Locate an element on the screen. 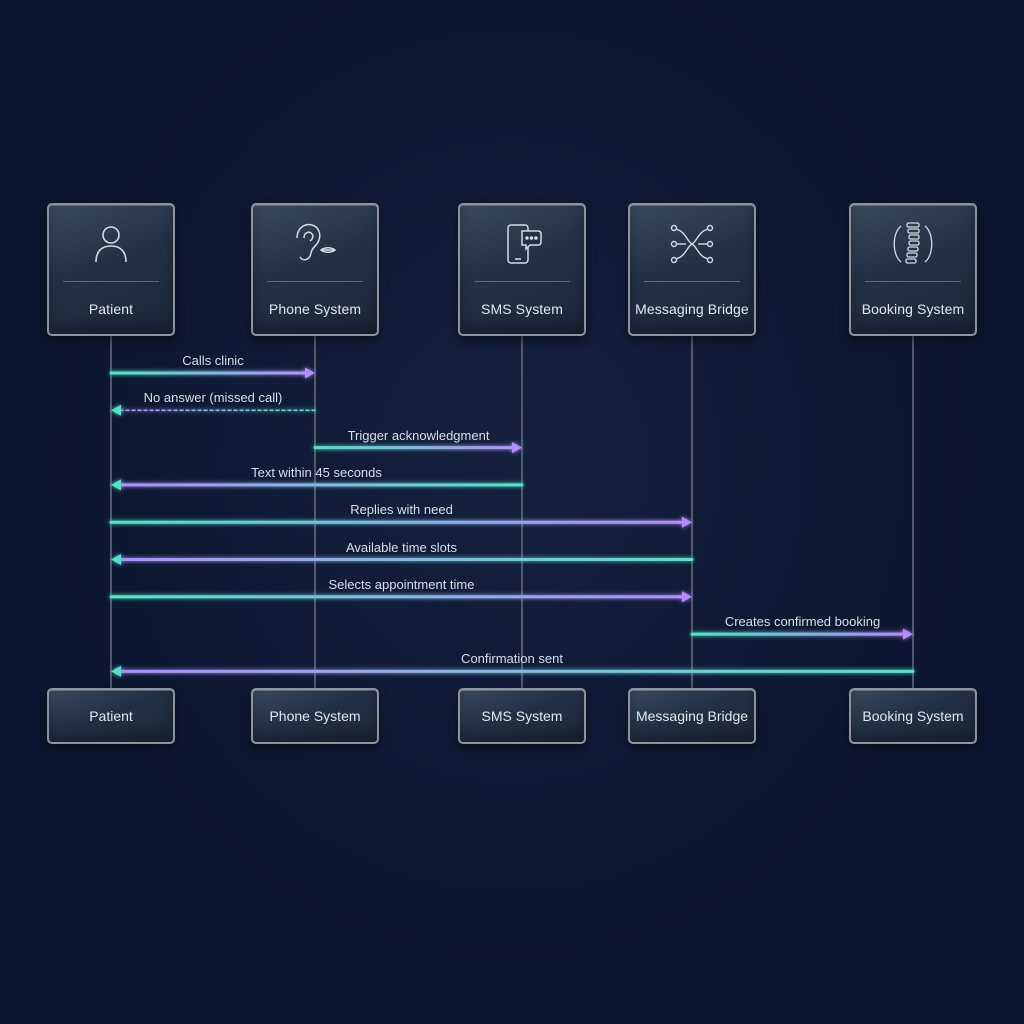 The height and width of the screenshot is (1024, 1024). participant-label: Messaging Bridge is located at coordinates (692, 309).